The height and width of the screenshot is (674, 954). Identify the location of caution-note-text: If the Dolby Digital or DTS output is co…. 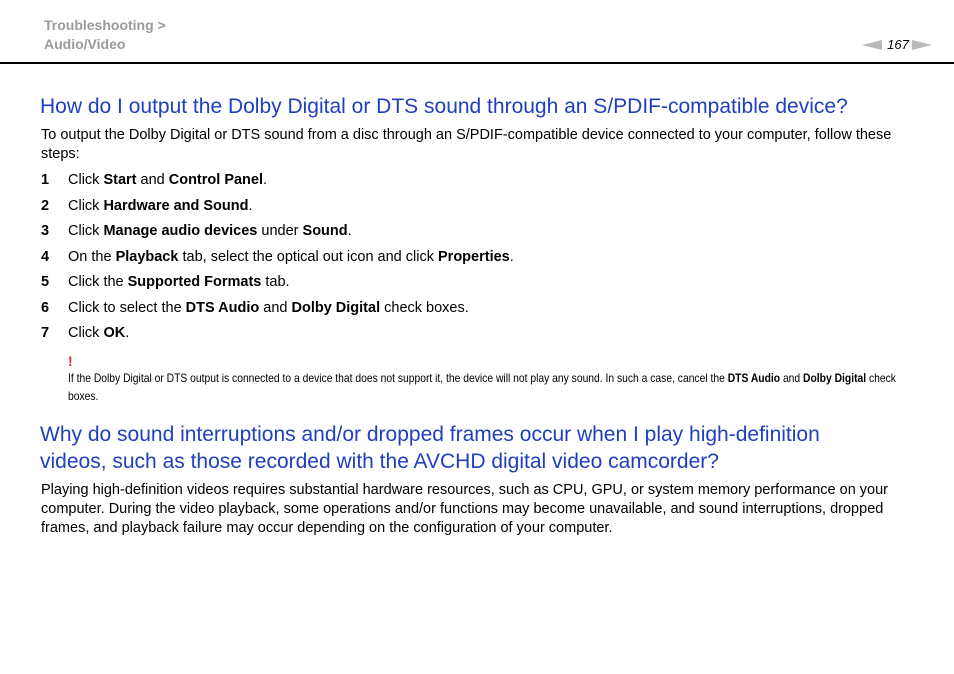
(482, 387).